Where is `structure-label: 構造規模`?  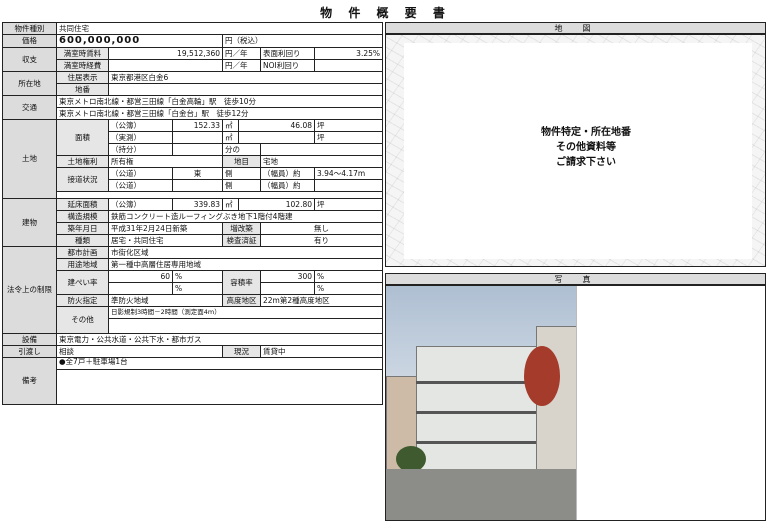
structure-label: 構造規模 is located at coordinates (82, 216).